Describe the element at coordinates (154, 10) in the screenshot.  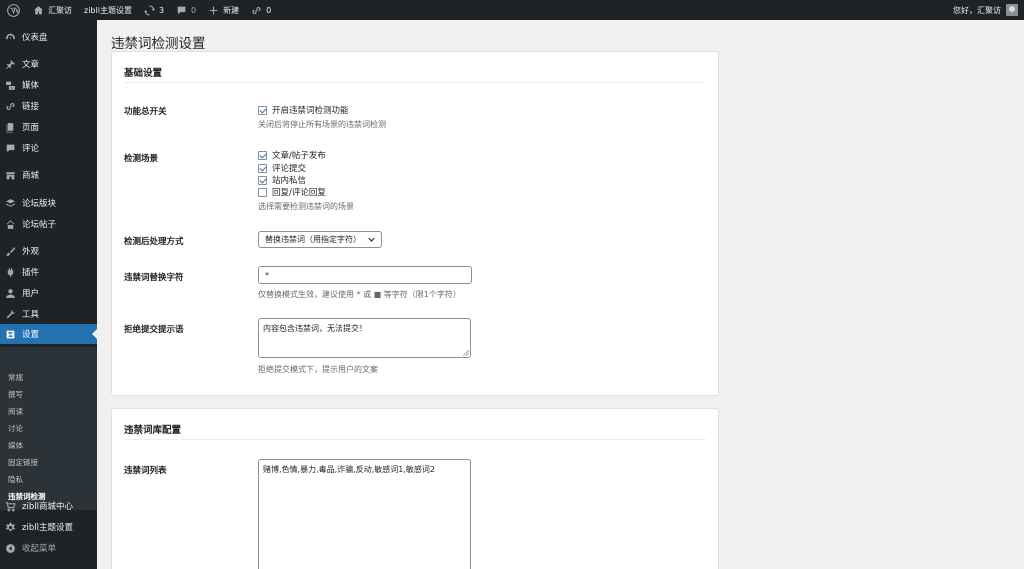
I see `updates-link: 3` at that location.